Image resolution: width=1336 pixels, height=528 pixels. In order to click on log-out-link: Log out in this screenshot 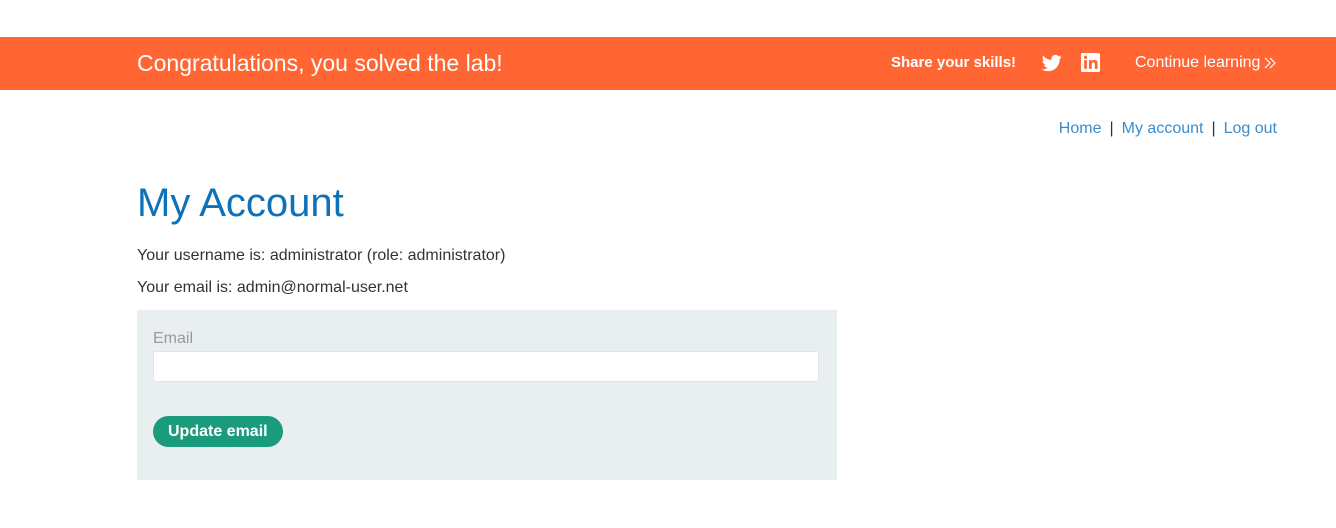, I will do `click(1250, 128)`.